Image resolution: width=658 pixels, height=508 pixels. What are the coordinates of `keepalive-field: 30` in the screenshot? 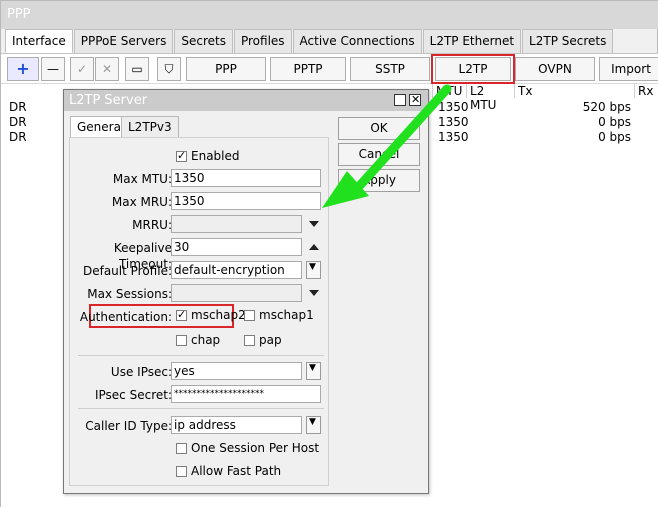 It's located at (236, 247).